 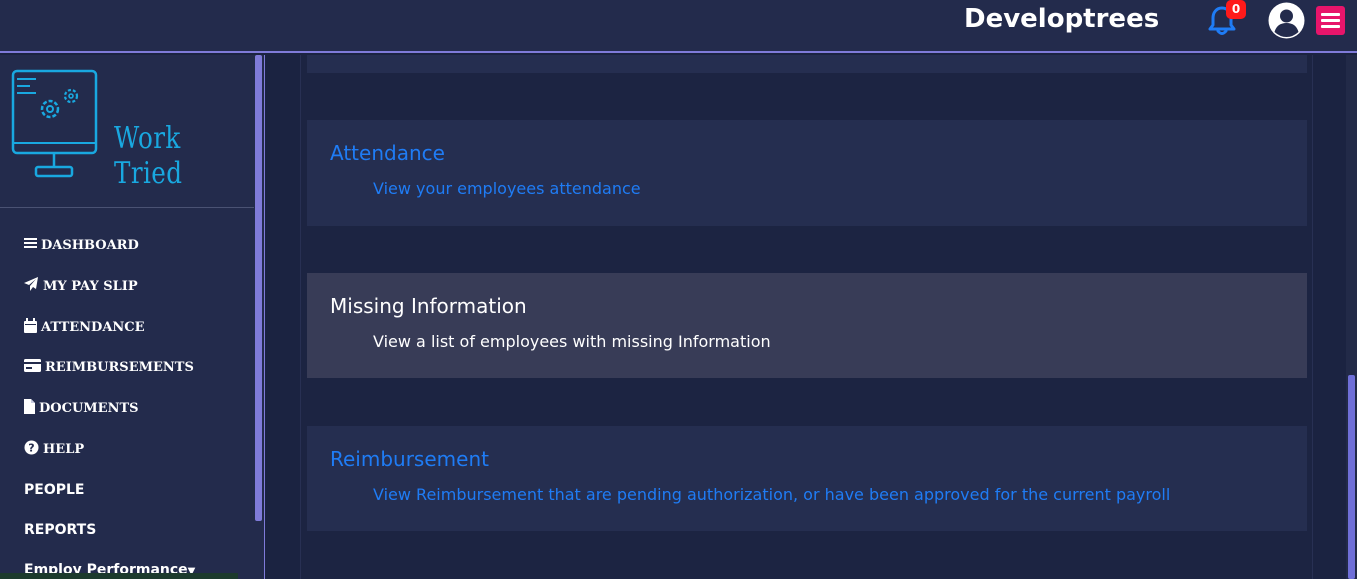 What do you see at coordinates (428, 306) in the screenshot?
I see `card-title: Missing Information` at bounding box center [428, 306].